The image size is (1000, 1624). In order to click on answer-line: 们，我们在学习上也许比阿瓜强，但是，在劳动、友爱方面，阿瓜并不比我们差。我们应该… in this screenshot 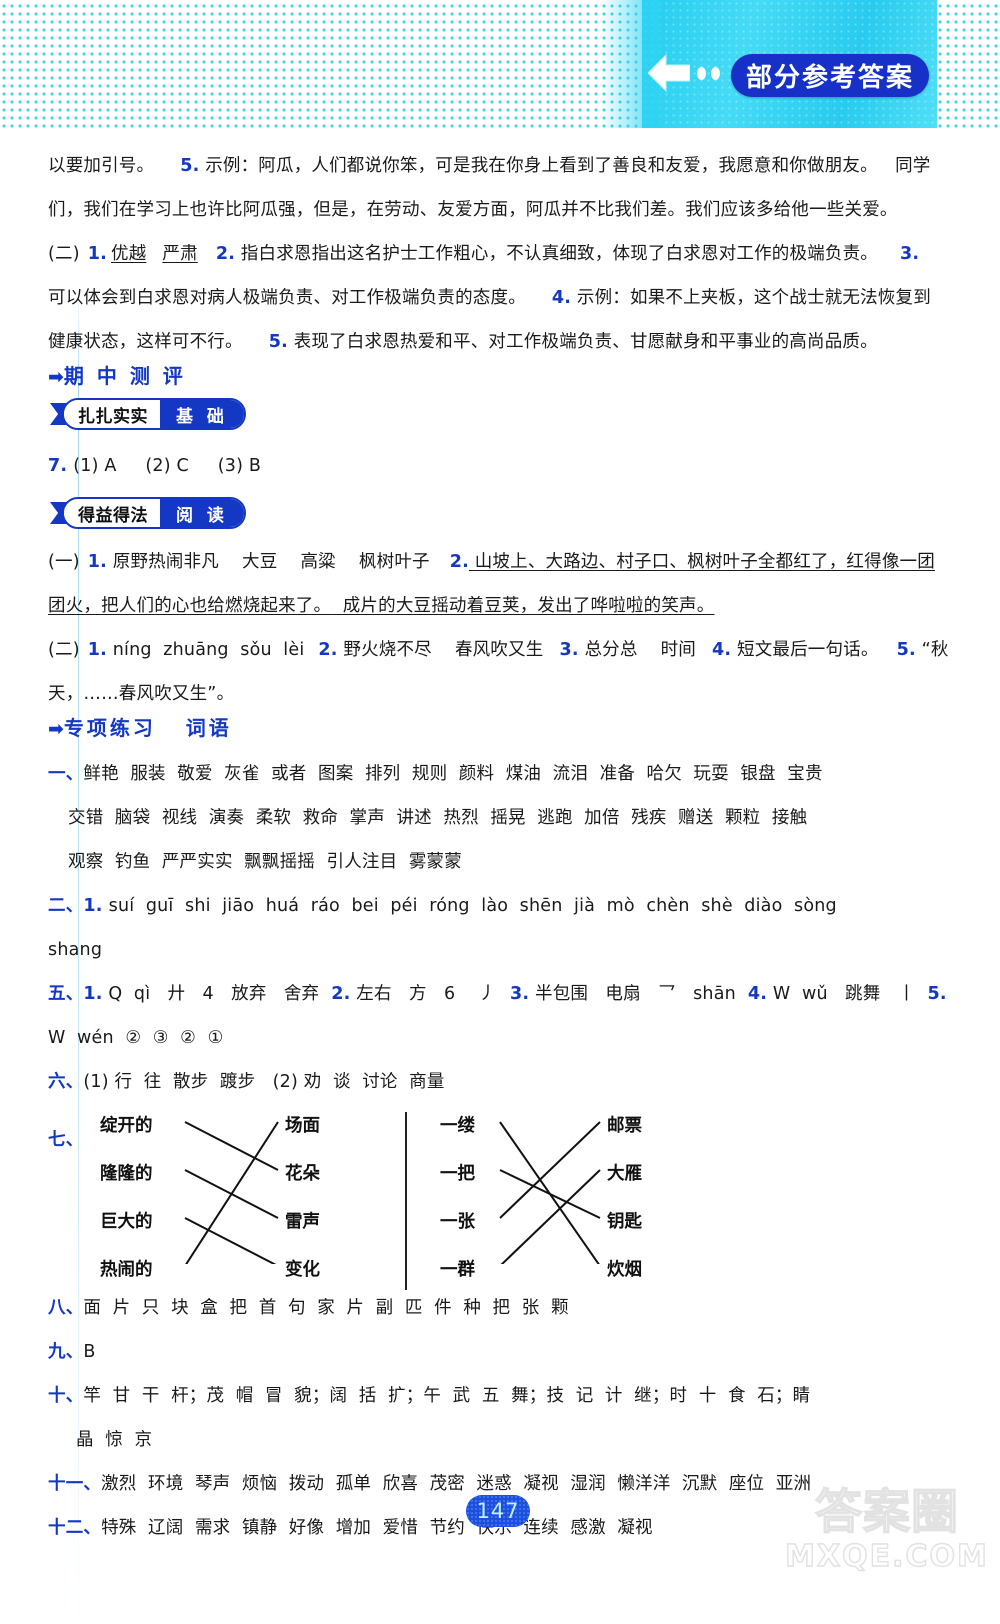, I will do `click(473, 210)`.